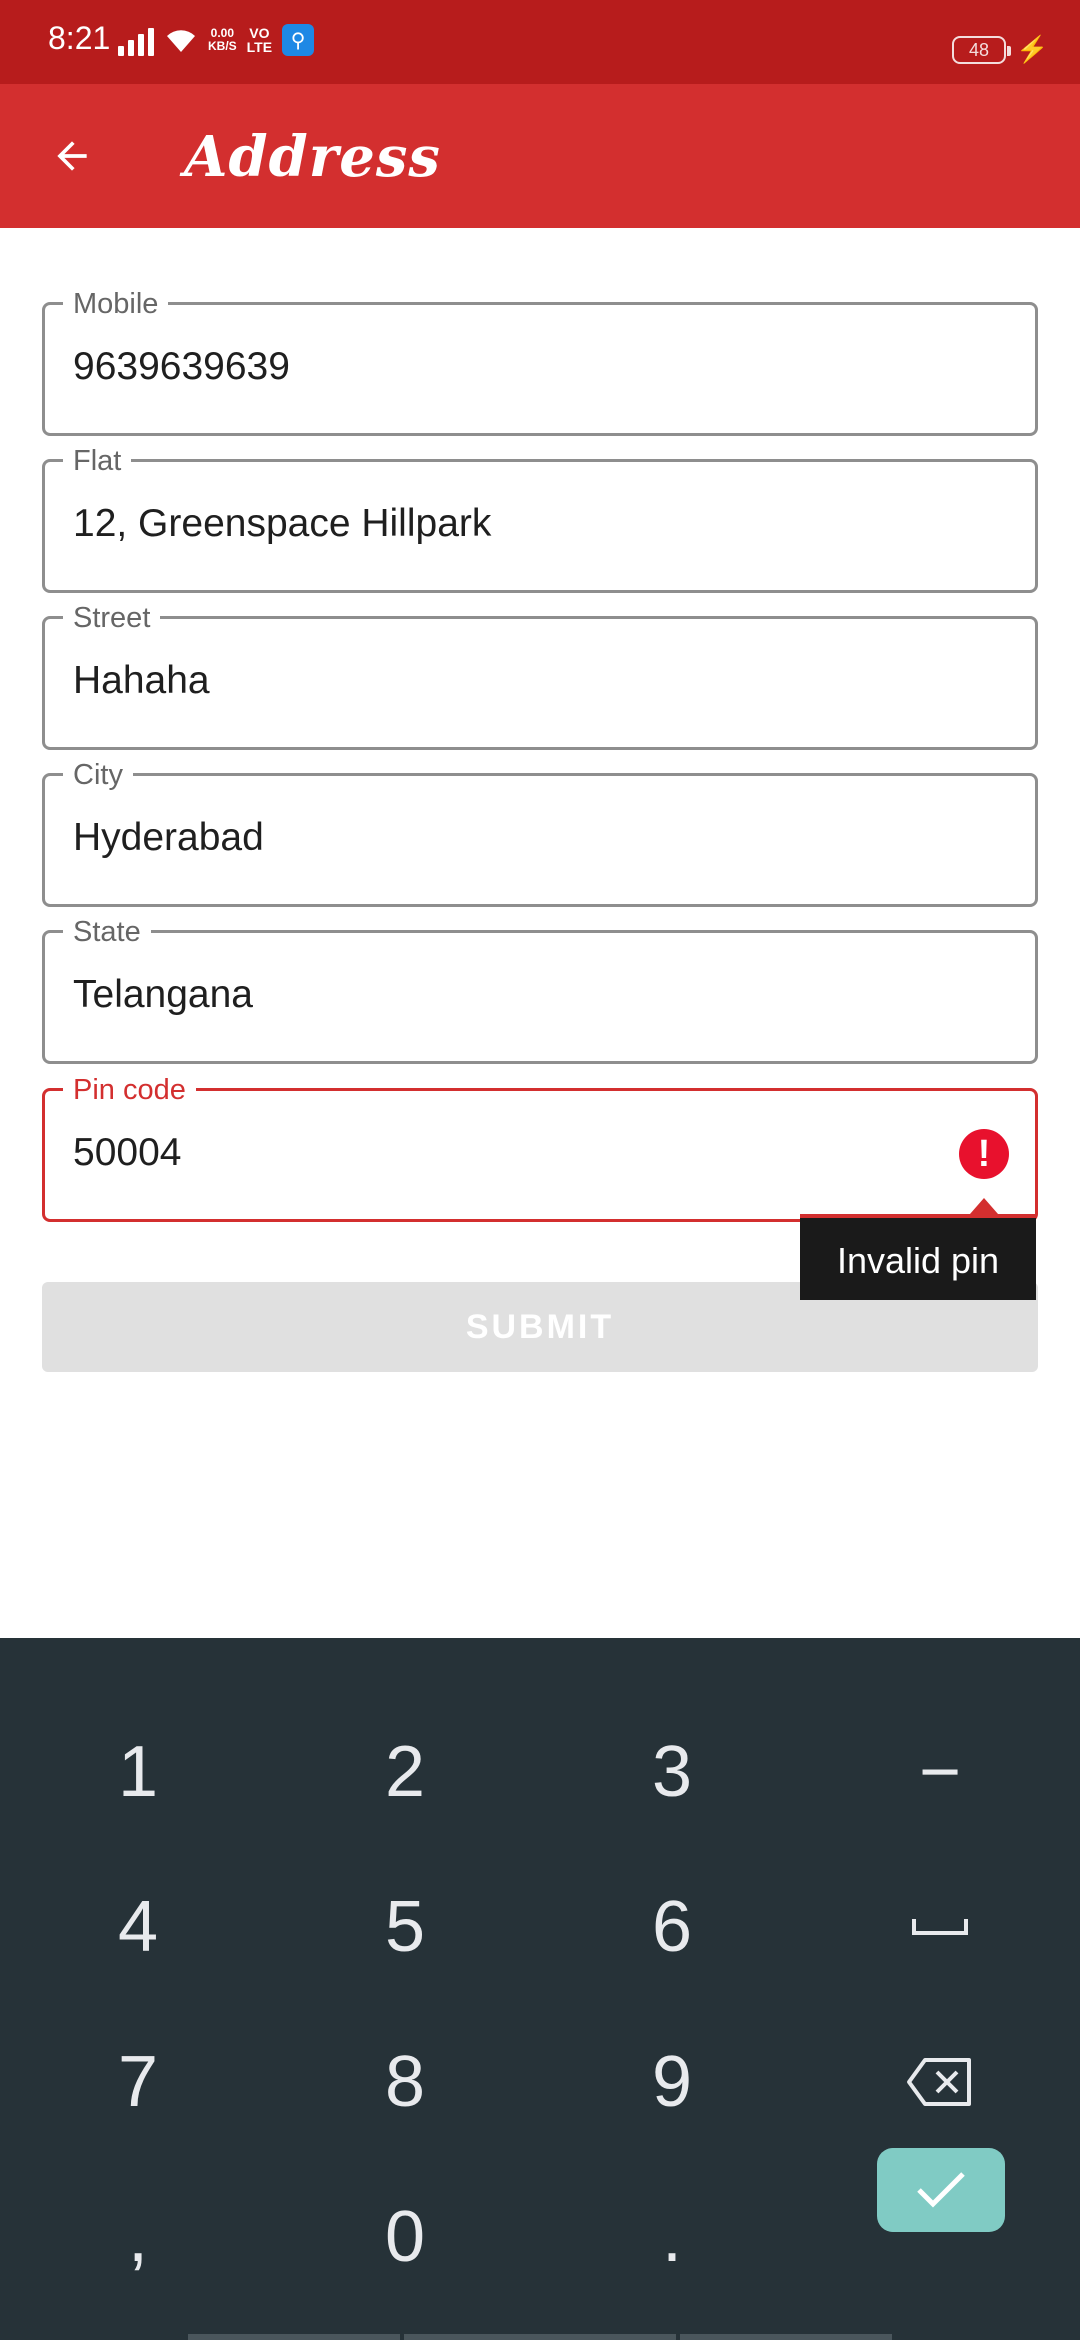 This screenshot has width=1080, height=2340. What do you see at coordinates (259, 47) in the screenshot?
I see `volte-bottom: LTE` at bounding box center [259, 47].